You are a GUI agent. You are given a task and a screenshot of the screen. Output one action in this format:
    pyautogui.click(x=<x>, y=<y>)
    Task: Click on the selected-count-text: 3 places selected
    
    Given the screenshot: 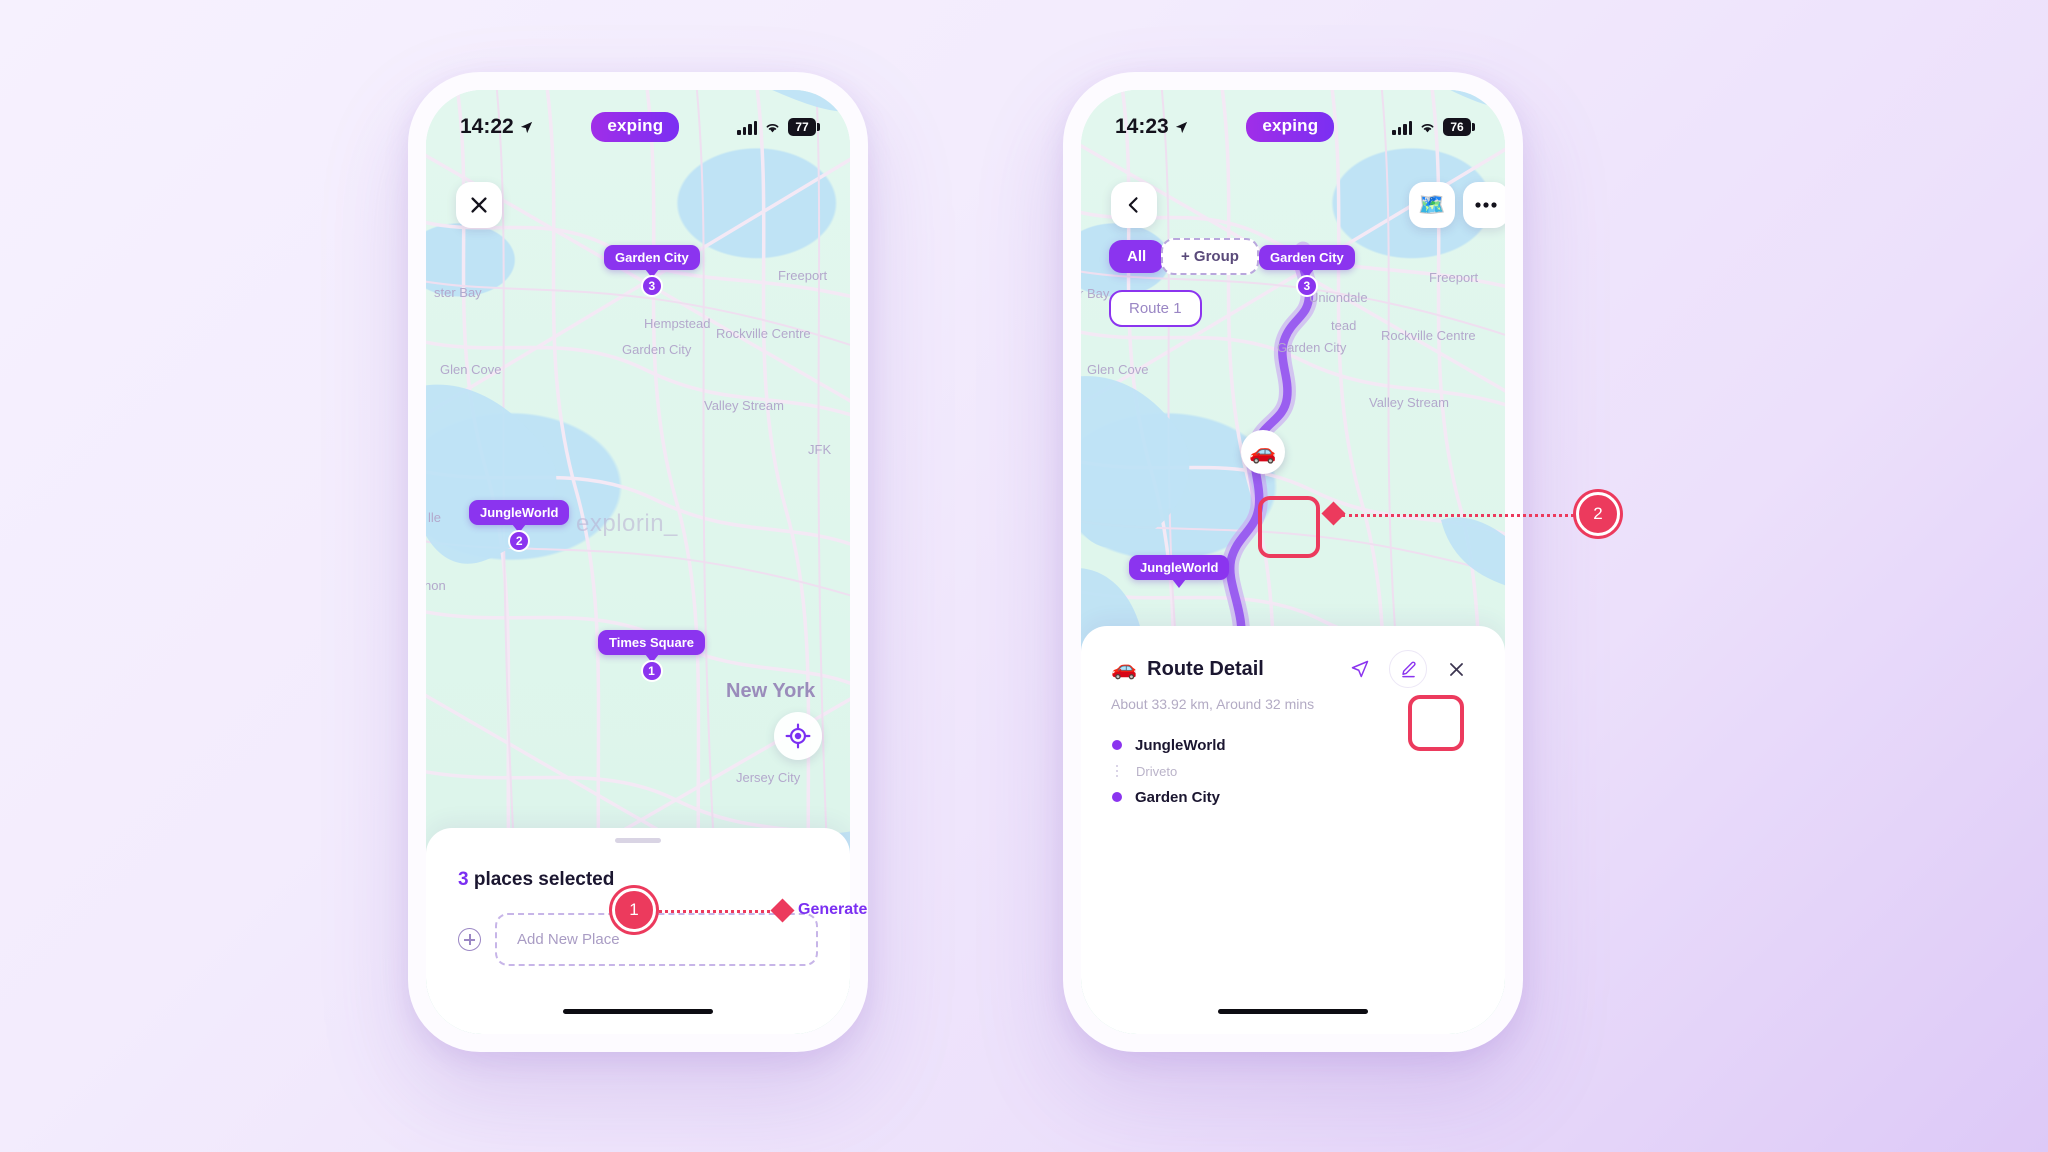 What is the action you would take?
    pyautogui.click(x=536, y=880)
    